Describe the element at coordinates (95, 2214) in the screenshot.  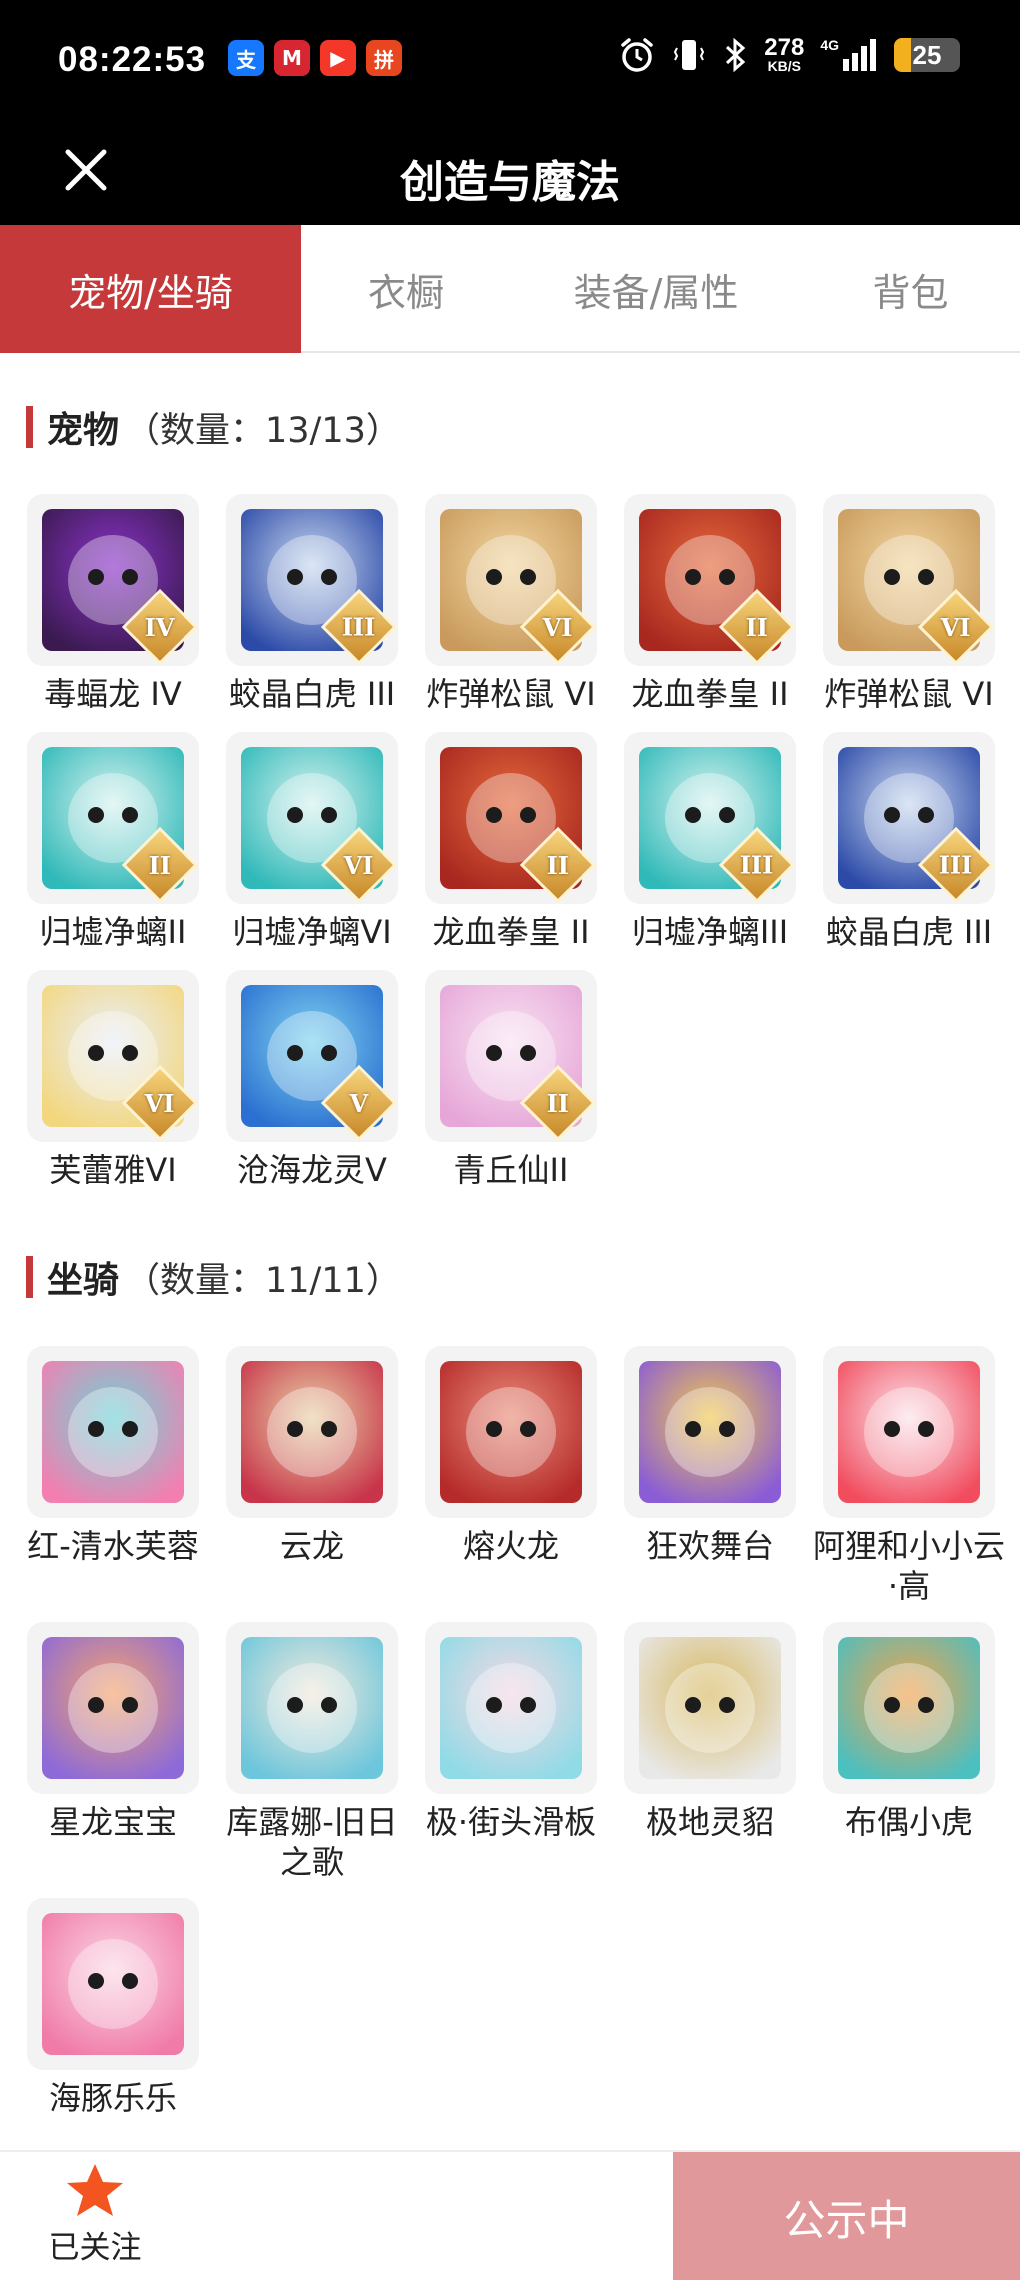
I see `follow-button: 已关注` at that location.